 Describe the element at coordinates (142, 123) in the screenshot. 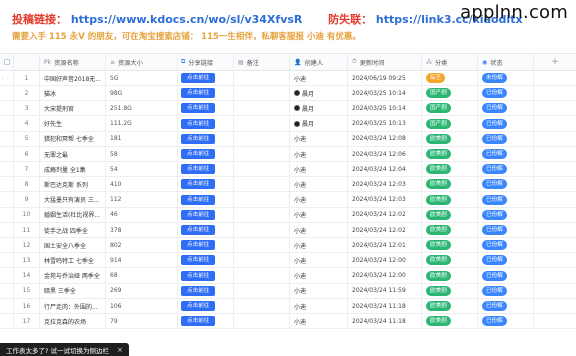

I see `resource-size: 111.2G` at that location.